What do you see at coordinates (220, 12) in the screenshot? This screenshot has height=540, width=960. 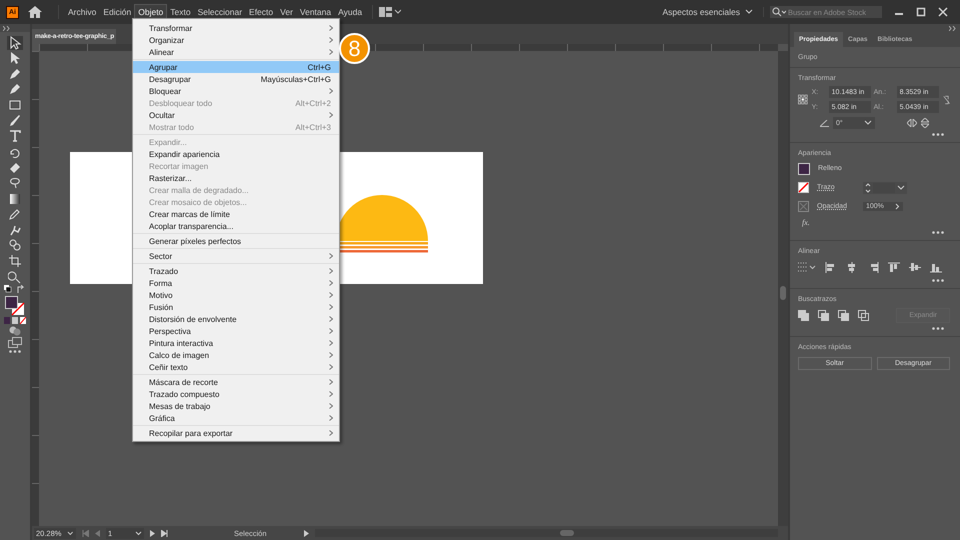 I see `menu-item: Seleccionar` at bounding box center [220, 12].